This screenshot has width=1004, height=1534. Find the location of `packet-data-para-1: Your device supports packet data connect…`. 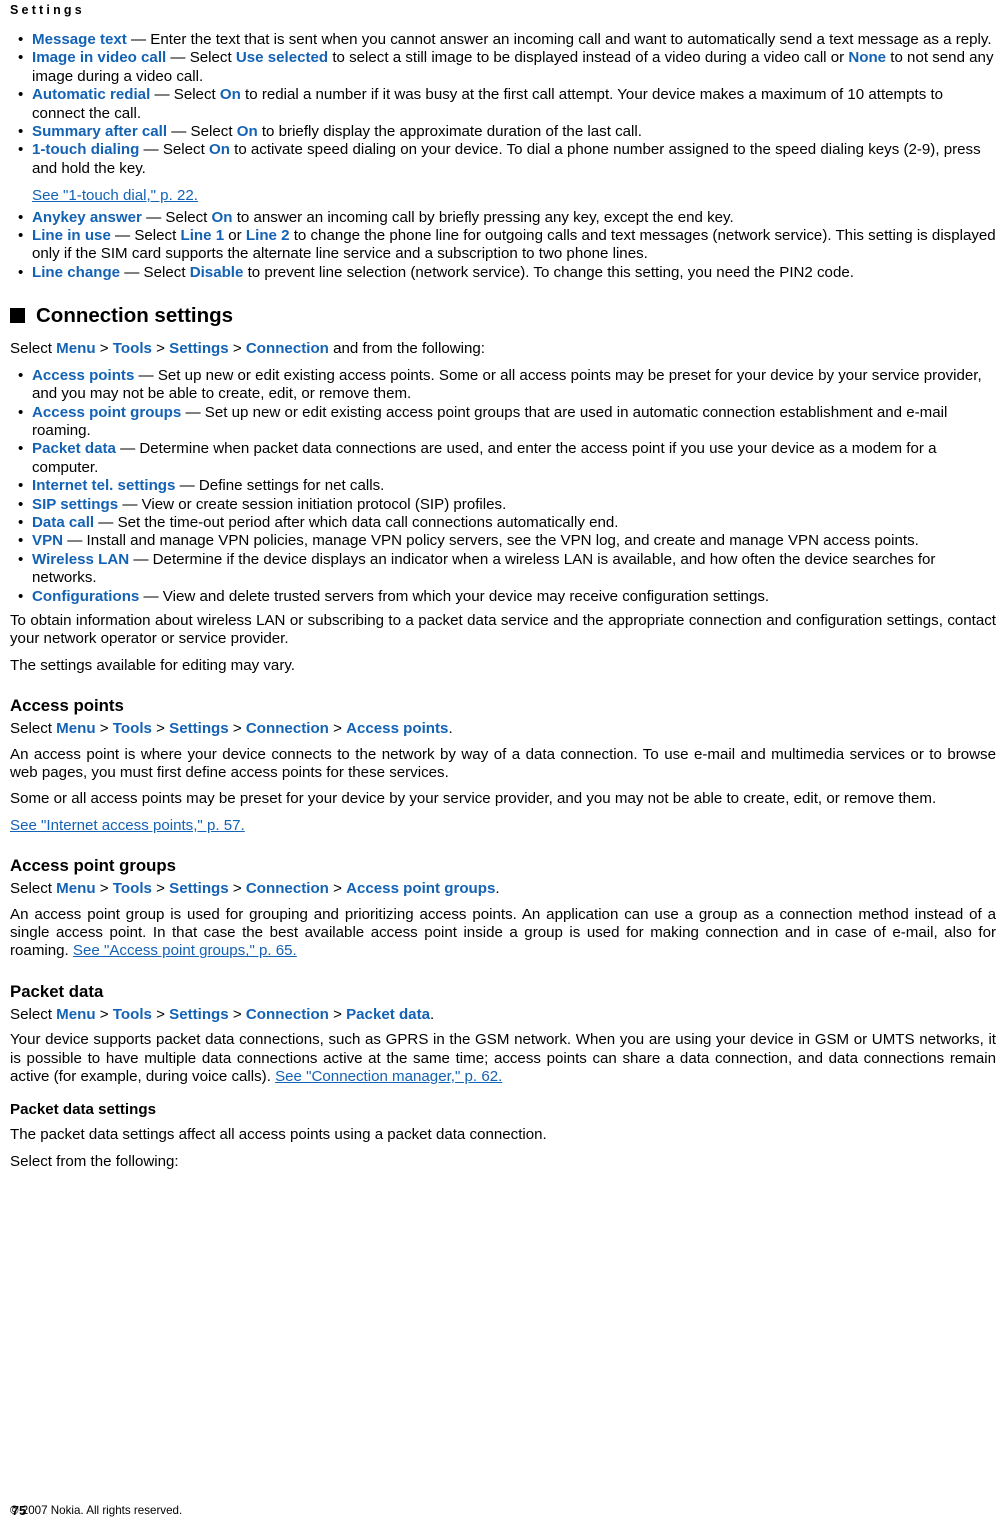

packet-data-para-1: Your device supports packet data connect… is located at coordinates (503, 1058).